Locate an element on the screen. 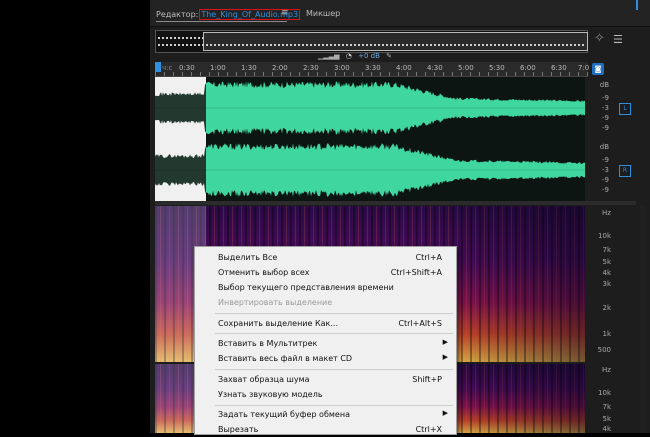 This screenshot has height=437, width=650. knob-icon: ◔ is located at coordinates (349, 56).